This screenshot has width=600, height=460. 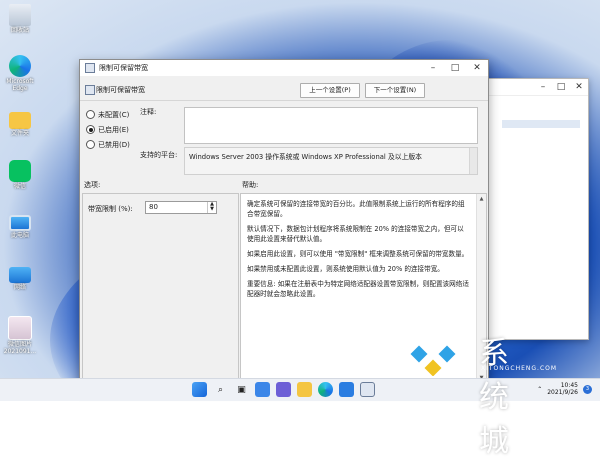 I want to click on bandwidth-limit-value: 80, so click(x=153, y=207).